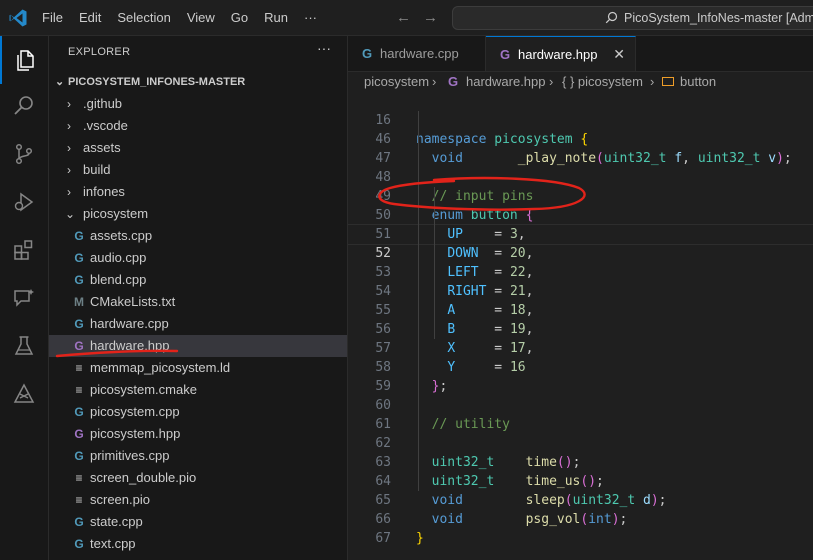 Image resolution: width=813 pixels, height=560 pixels. Describe the element at coordinates (198, 544) in the screenshot. I see `tree-file-text-cpp: Gtext.cpp` at that location.